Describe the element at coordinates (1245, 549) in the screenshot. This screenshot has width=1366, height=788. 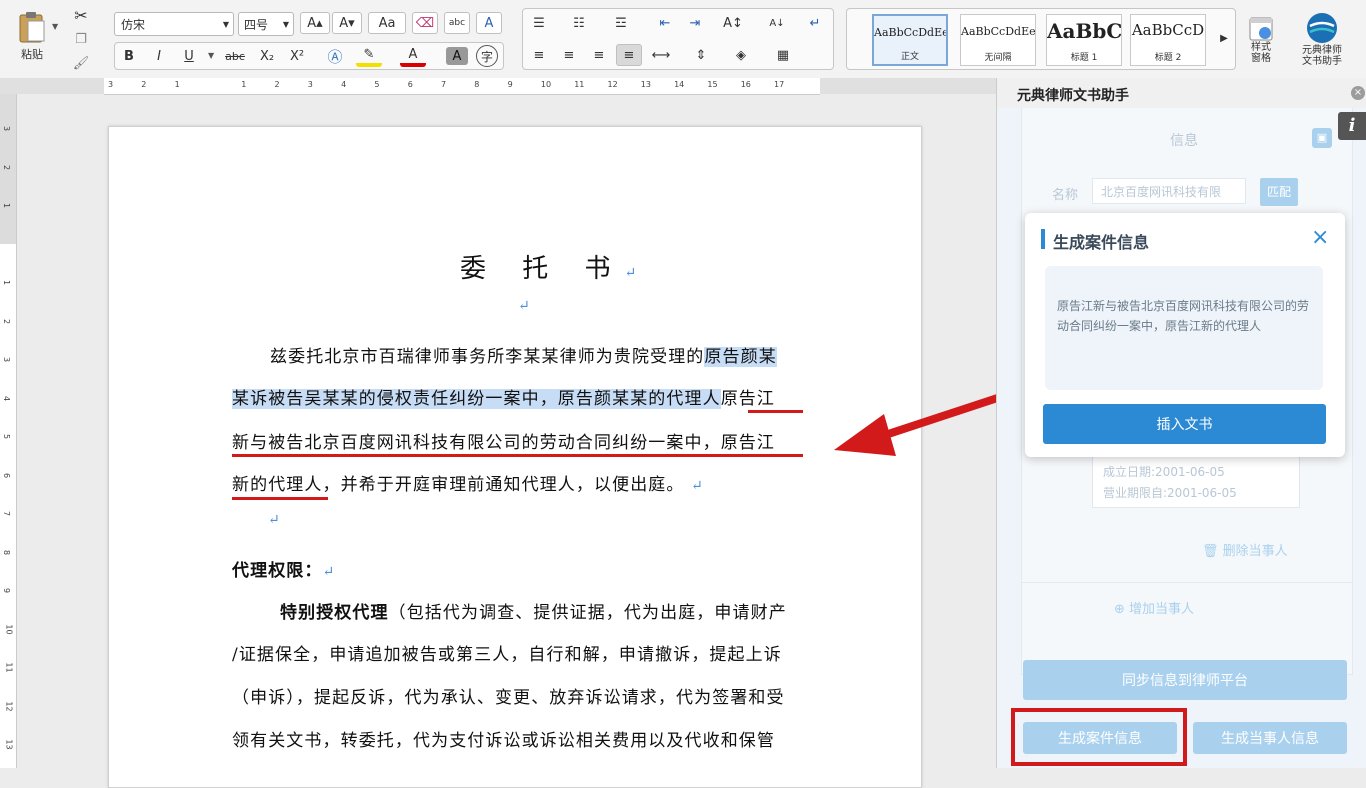
I see `delete-party-button: 🗑 删除当事人` at that location.